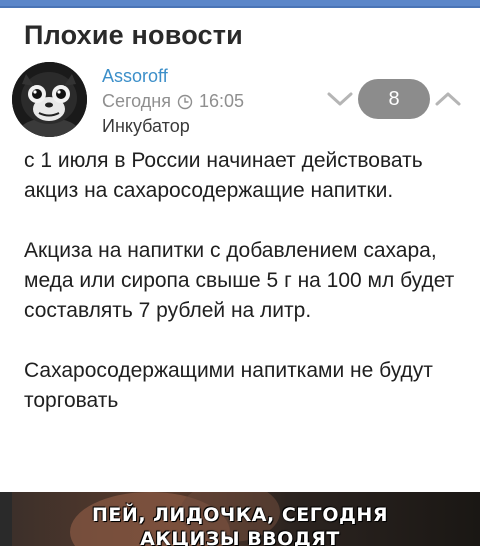 This screenshot has height=546, width=480. I want to click on chevron-down-icon, so click(340, 99).